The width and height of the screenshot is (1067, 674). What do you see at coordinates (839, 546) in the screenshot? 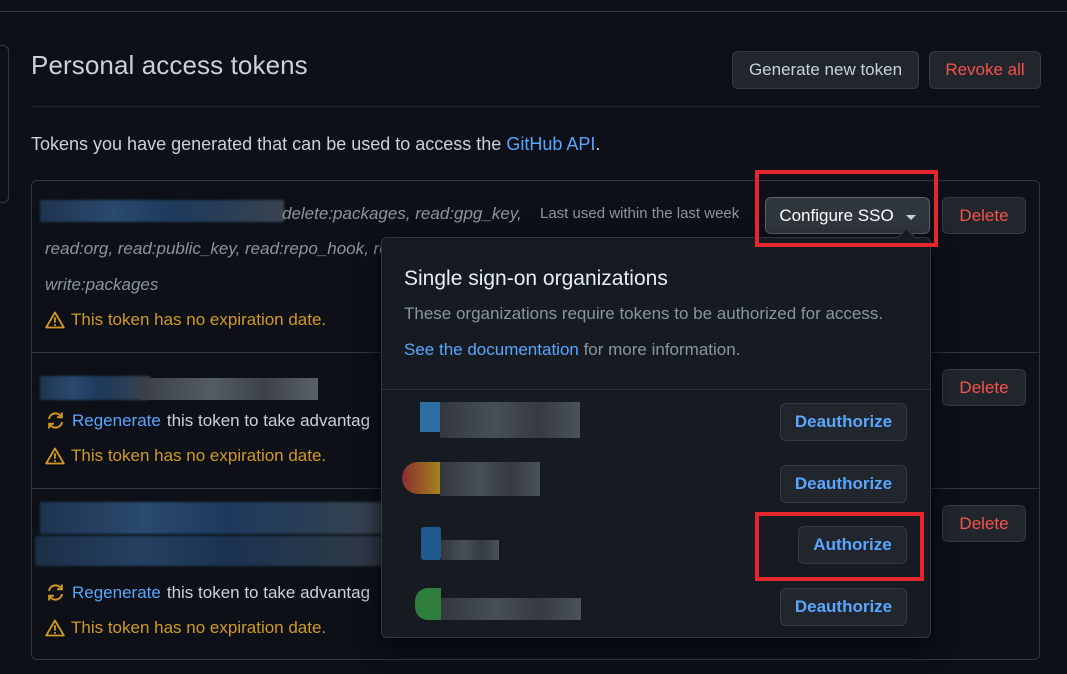
I see `highlight-box-authorize` at bounding box center [839, 546].